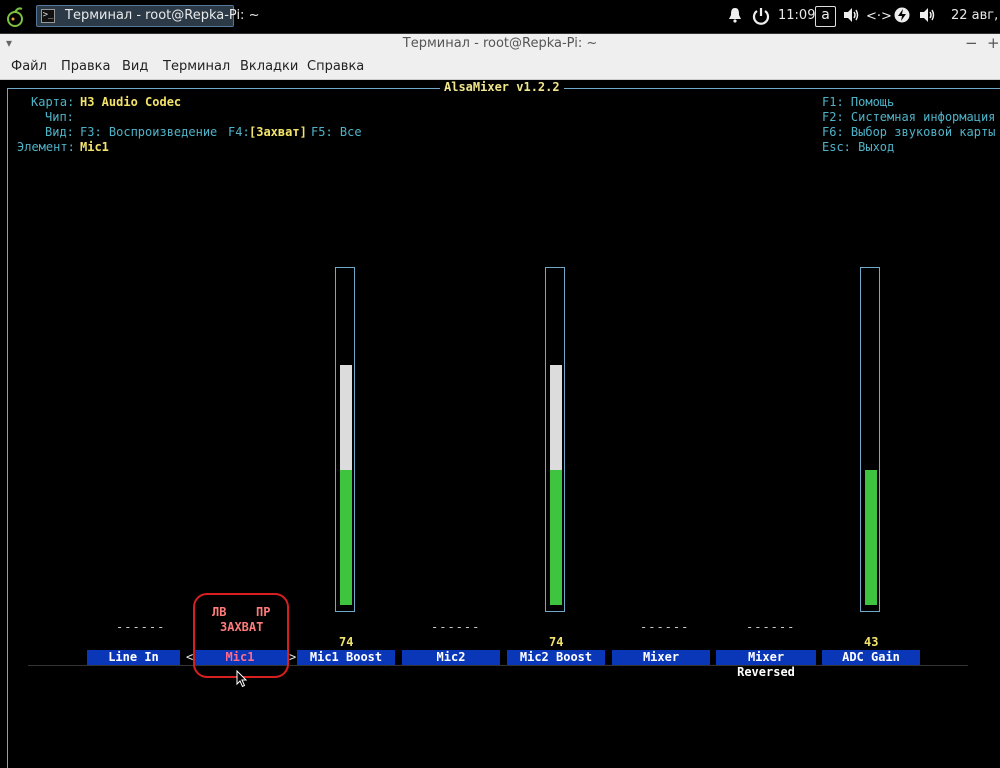 The width and height of the screenshot is (1000, 768). Describe the element at coordinates (556, 417) in the screenshot. I see `mic2-boost-bar-upper` at that location.